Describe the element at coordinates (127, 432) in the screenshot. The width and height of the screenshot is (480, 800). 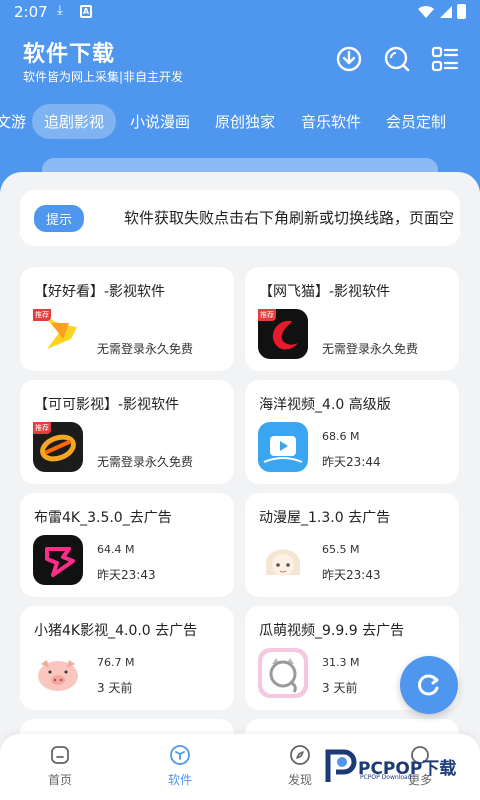
I see `app-card-keke: 【可可影视】-影视软件 推荐 无需登录永久免费` at that location.